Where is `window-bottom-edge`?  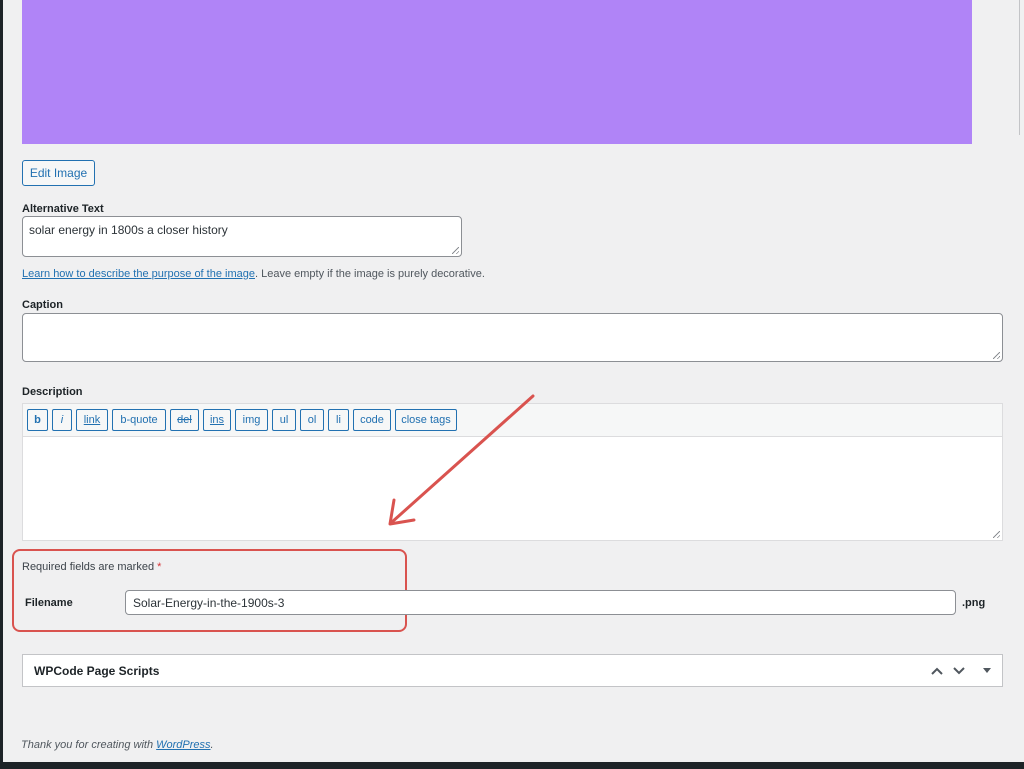 window-bottom-edge is located at coordinates (512, 765).